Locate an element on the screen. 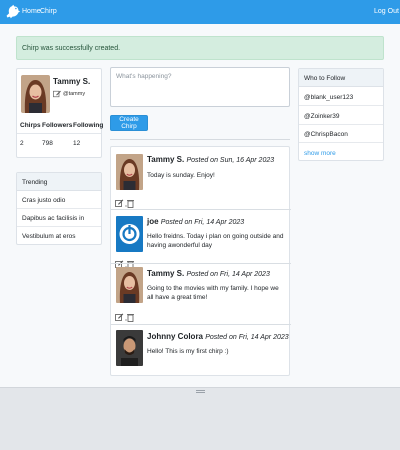  stats-divider is located at coordinates (59, 133).